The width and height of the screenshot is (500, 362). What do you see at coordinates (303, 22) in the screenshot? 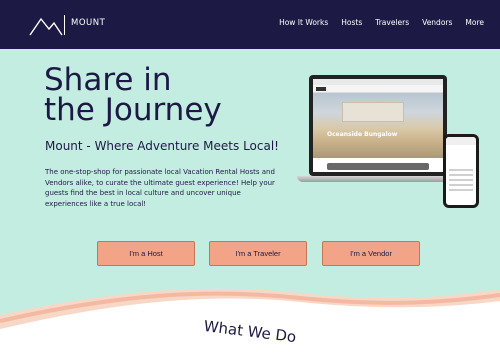
I see `nav-link-how-it-works: How It Works` at bounding box center [303, 22].